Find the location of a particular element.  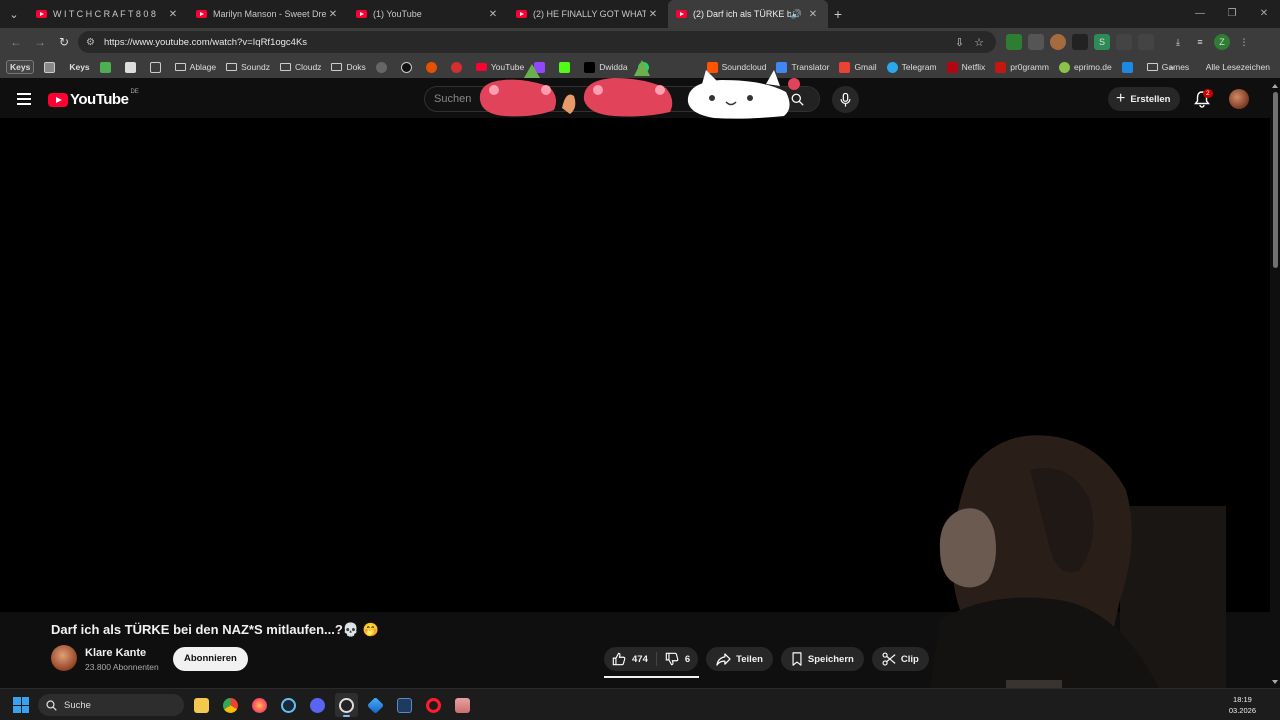

menu-icon is located at coordinates (24, 100).